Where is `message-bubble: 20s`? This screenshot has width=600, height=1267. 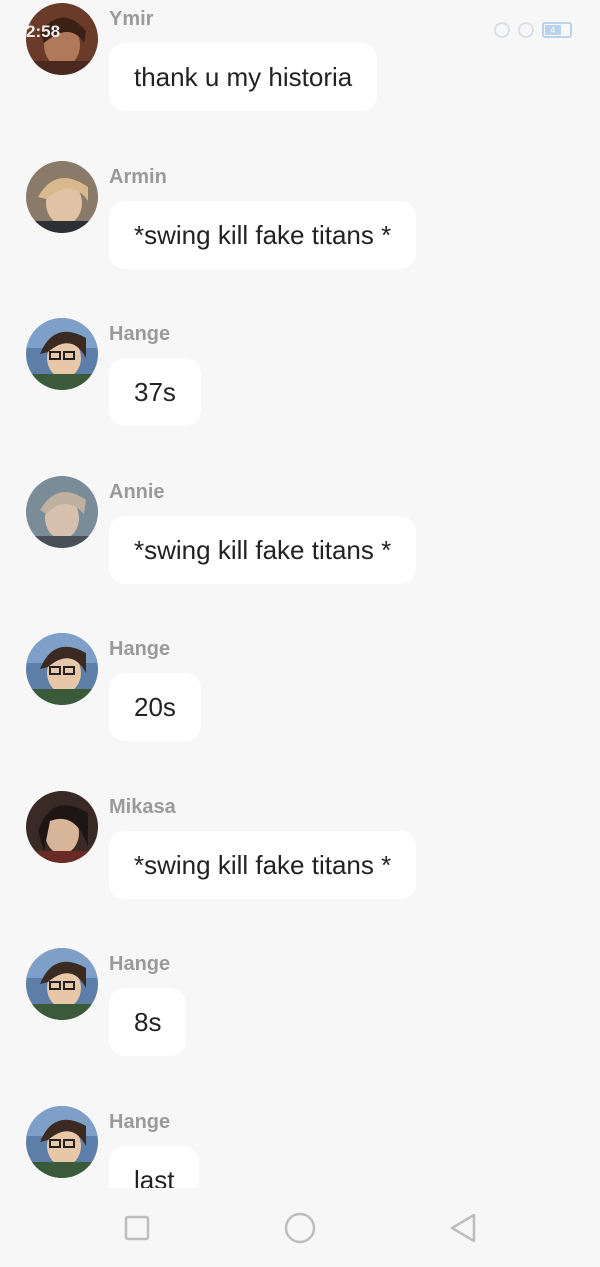 message-bubble: 20s is located at coordinates (155, 707).